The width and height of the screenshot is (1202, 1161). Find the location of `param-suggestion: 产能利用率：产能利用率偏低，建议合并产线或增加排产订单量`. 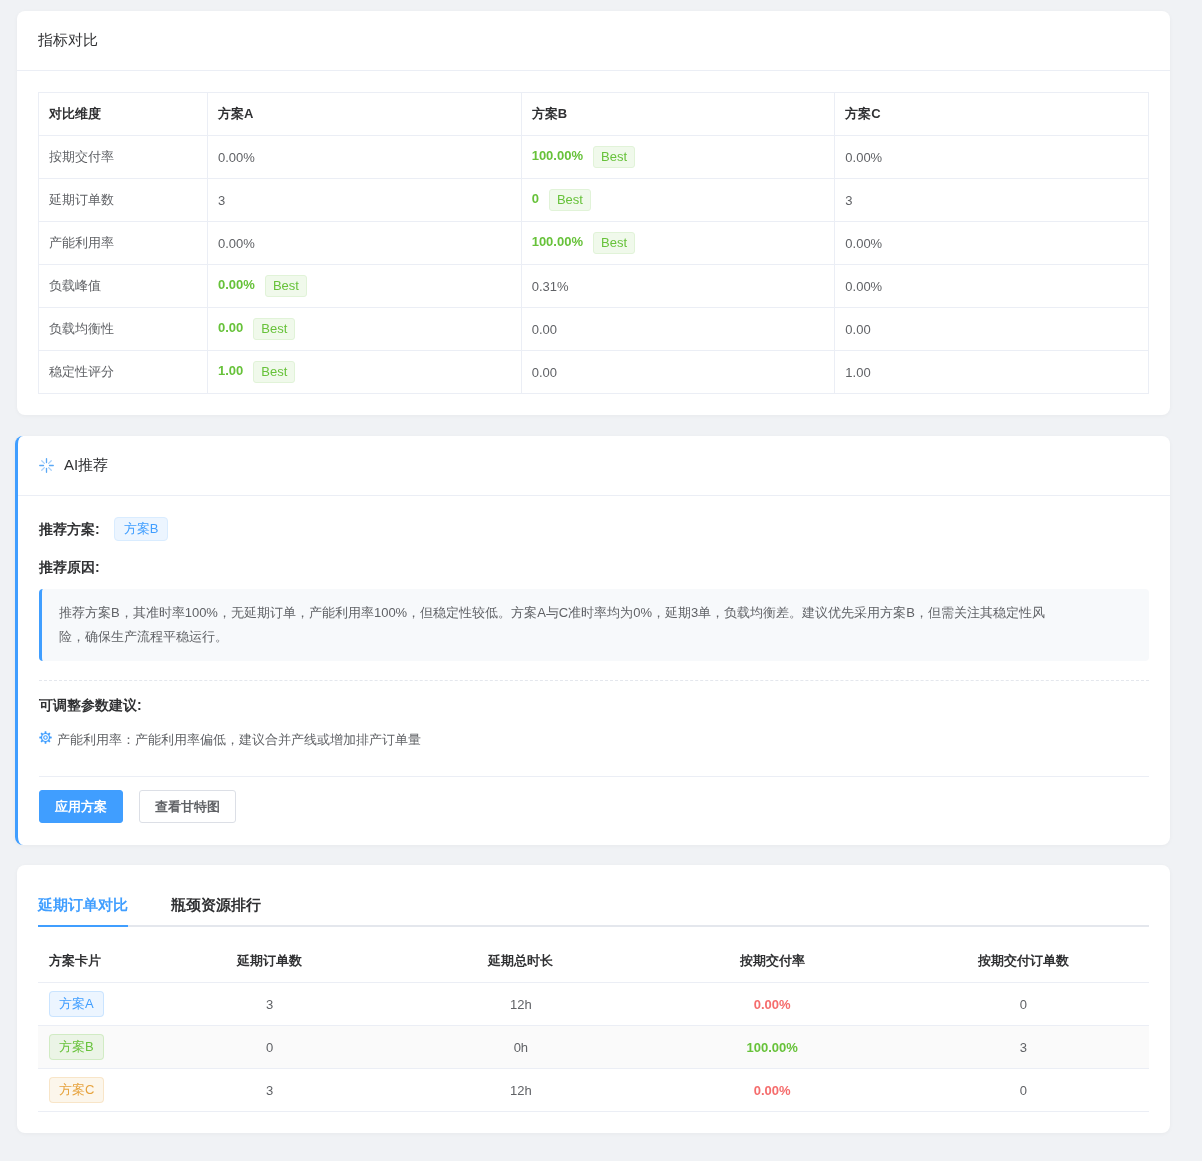

param-suggestion: 产能利用率：产能利用率偏低，建议合并产线或增加排产订单量 is located at coordinates (239, 740).